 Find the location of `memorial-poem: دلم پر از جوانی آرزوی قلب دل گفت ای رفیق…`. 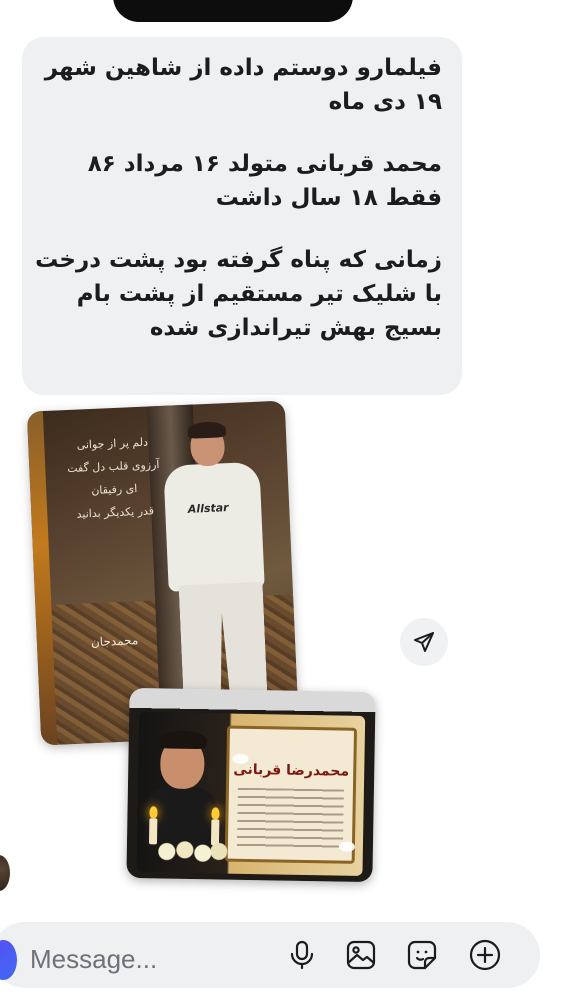

memorial-poem: دلم پر از جوانی آرزوی قلب دل گفت ای رفیق… is located at coordinates (114, 478).